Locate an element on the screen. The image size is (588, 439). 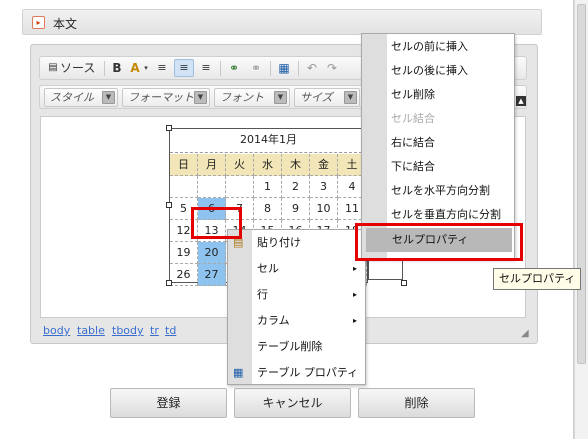
cell-submenu-item: 下に結合 is located at coordinates (438, 167).